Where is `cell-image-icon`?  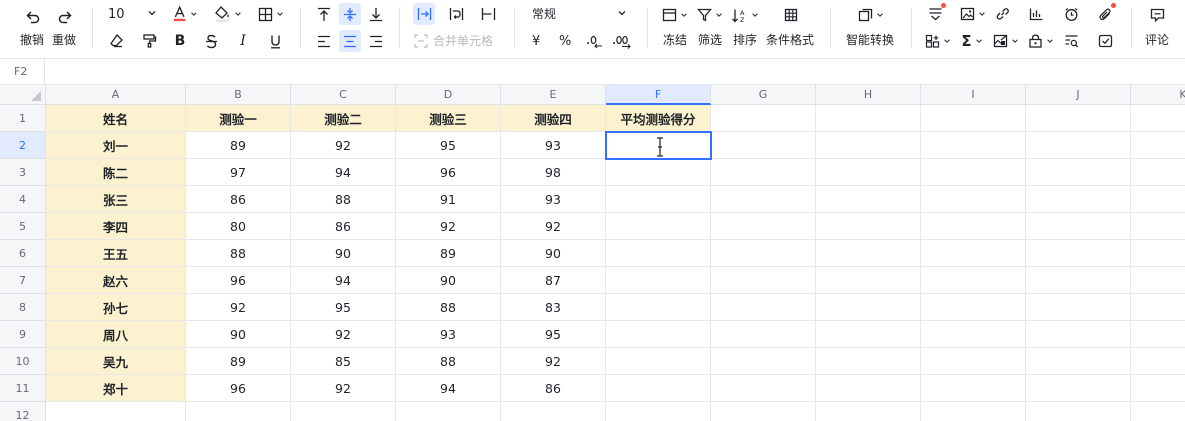 cell-image-icon is located at coordinates (1006, 41).